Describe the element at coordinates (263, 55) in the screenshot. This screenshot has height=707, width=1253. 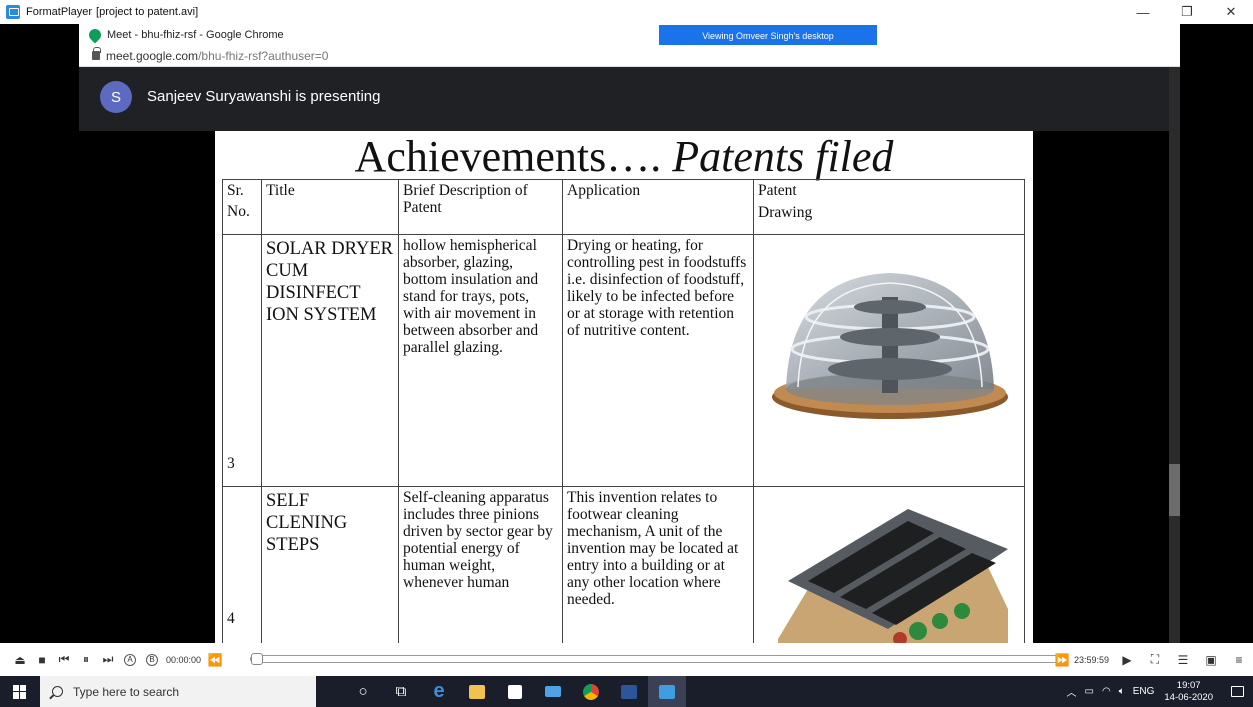
I see `url-path: /bhu-fhiz-rsf?authuser=0` at that location.